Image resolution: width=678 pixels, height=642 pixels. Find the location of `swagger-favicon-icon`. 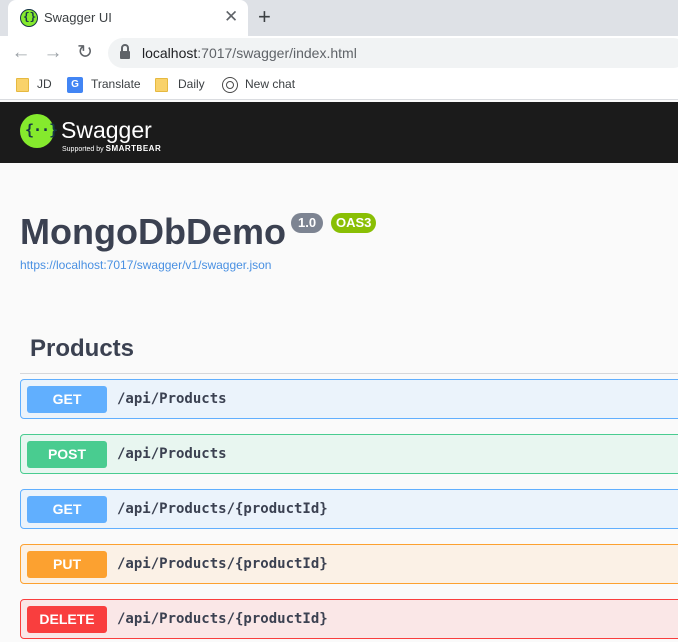

swagger-favicon-icon is located at coordinates (29, 18).